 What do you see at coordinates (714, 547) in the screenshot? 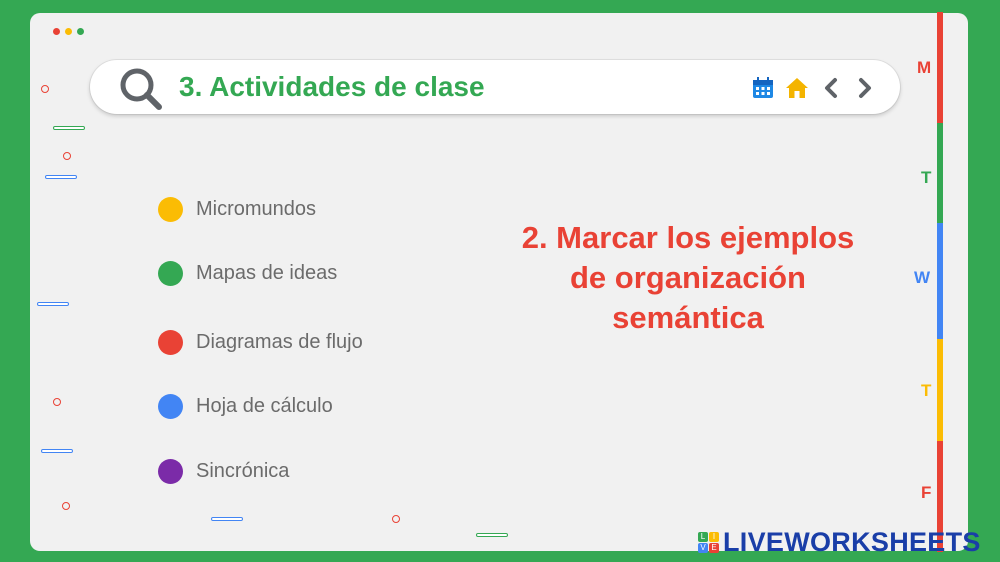
I see `brand-logo-tile: E` at bounding box center [714, 547].